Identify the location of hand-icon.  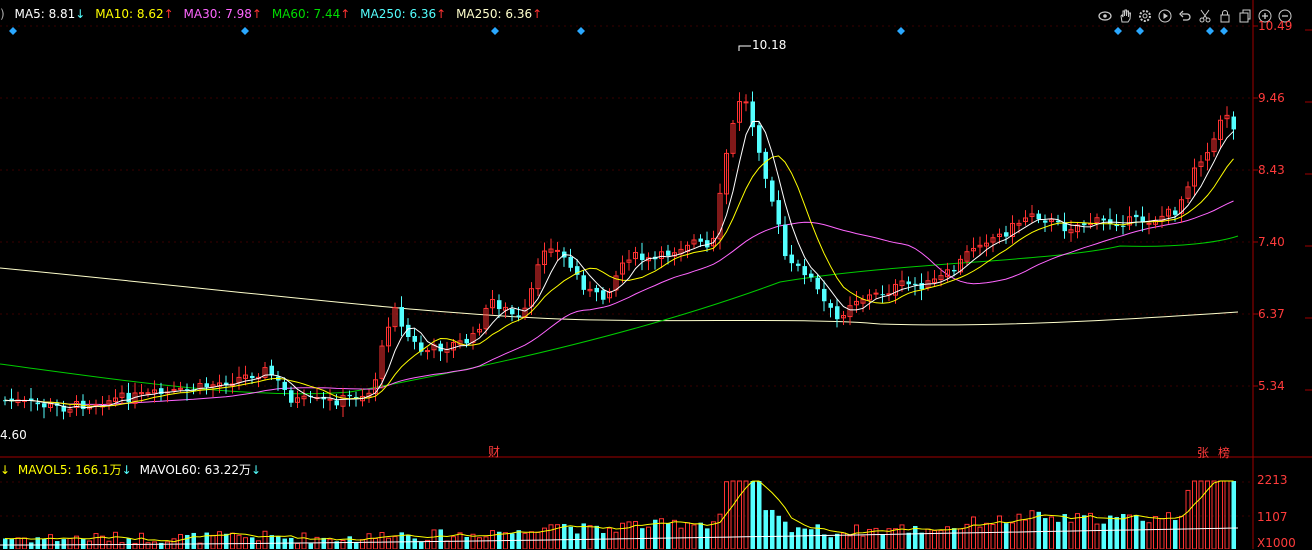
(1124, 15).